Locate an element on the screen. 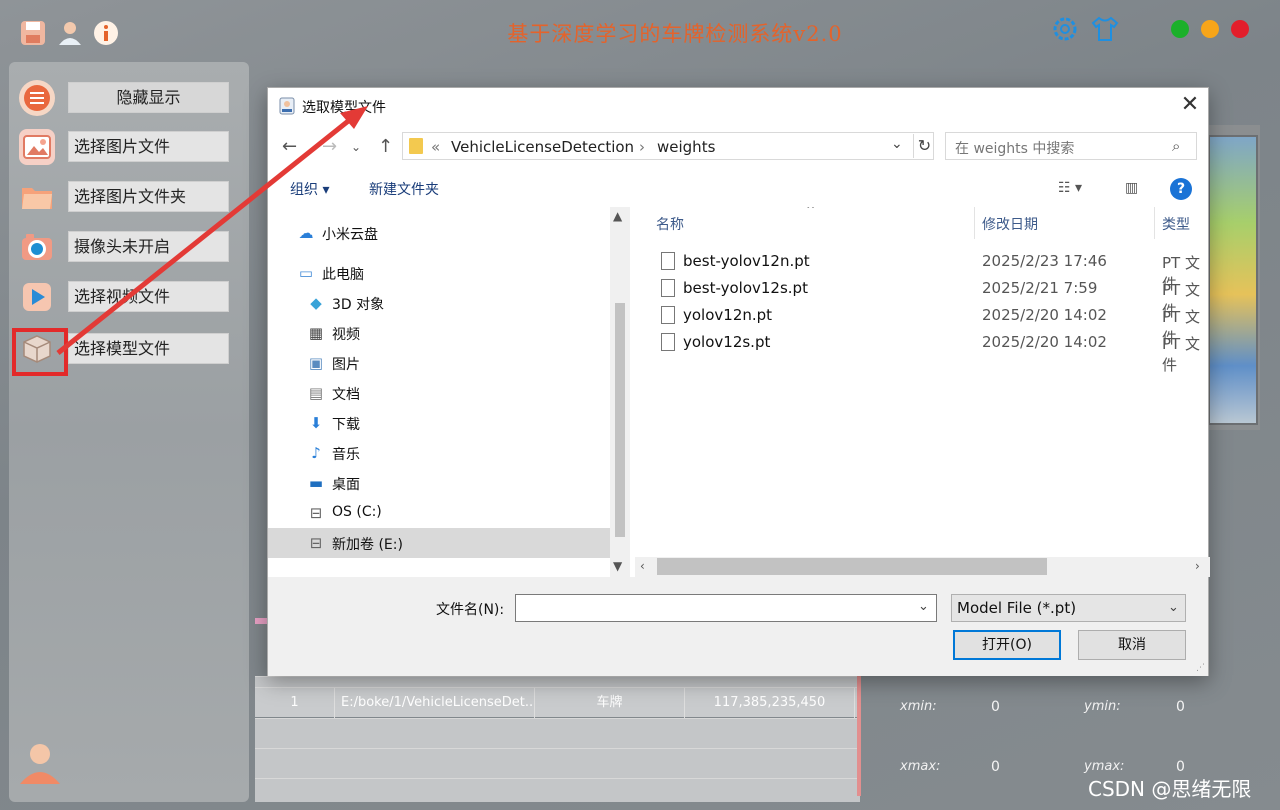  refresh-icon: ↻ is located at coordinates (924, 146).